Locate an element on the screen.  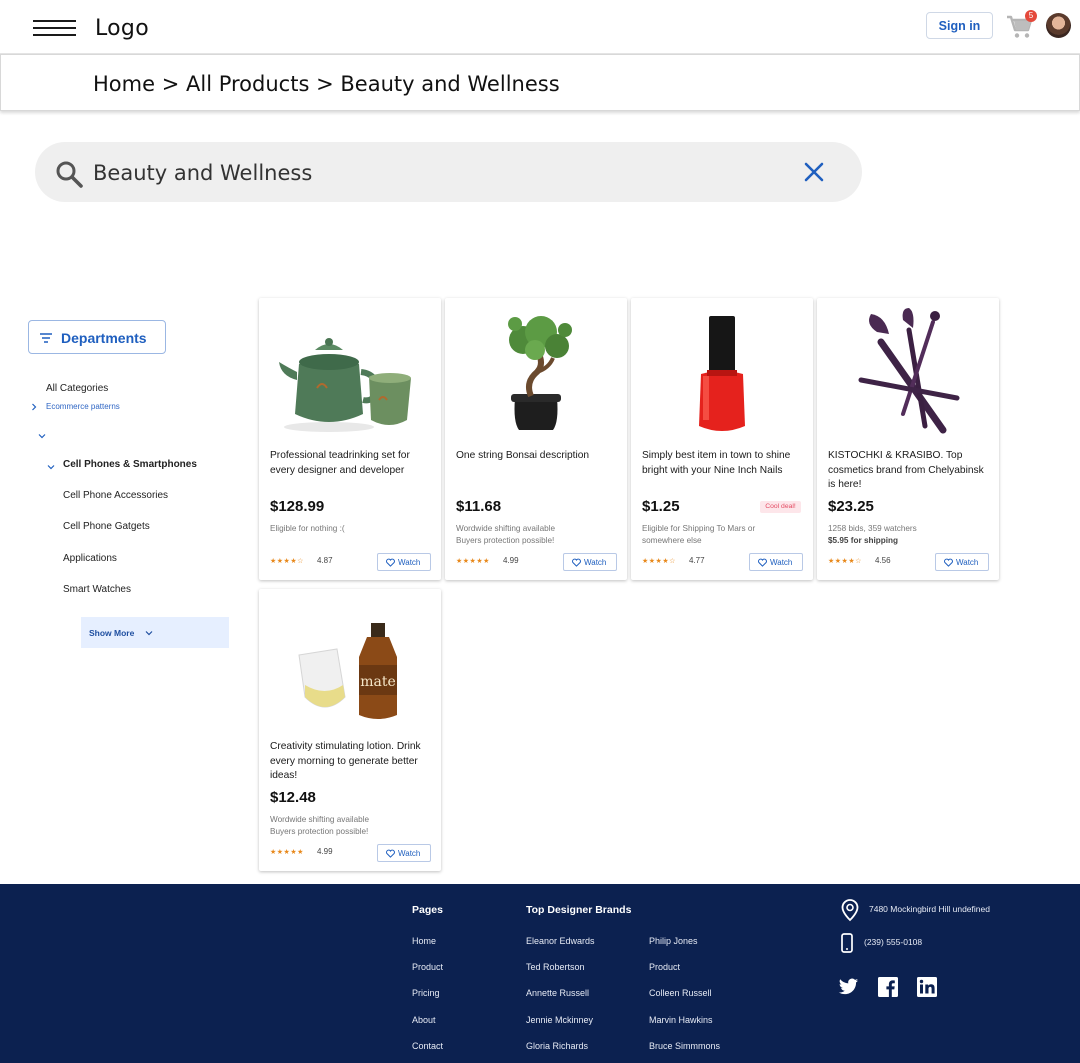
twitter-icon is located at coordinates (848, 987).